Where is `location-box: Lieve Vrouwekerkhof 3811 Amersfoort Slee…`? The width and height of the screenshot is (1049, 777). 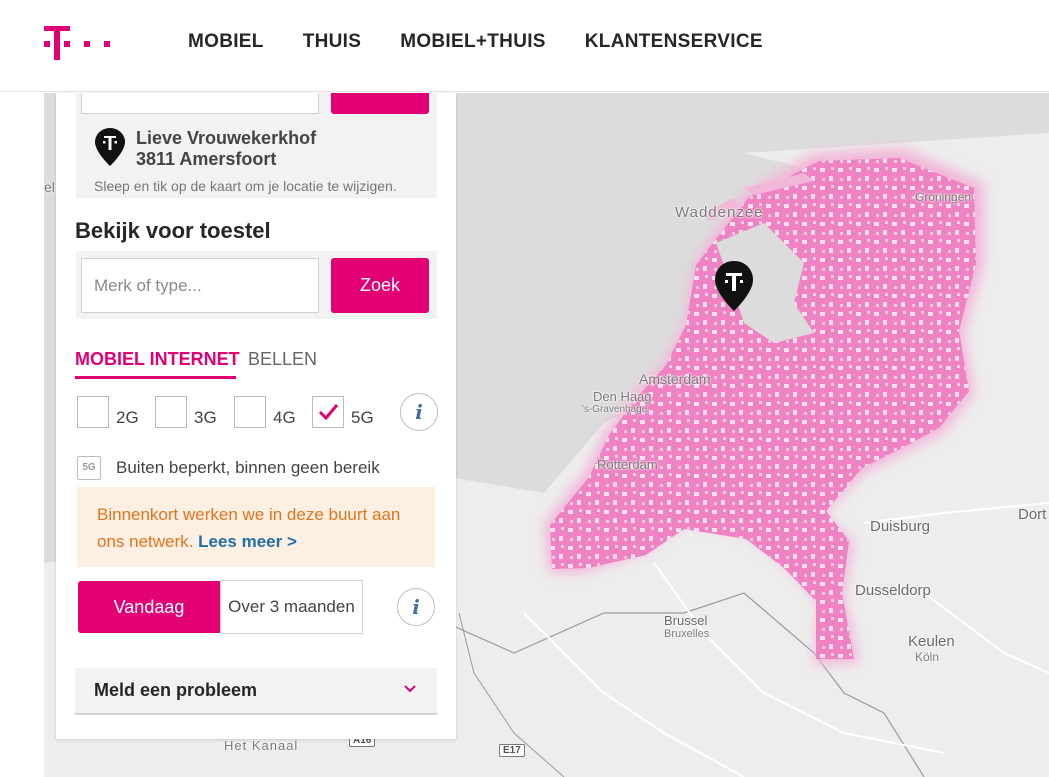
location-box: Lieve Vrouwekerkhof 3811 Amersfoort Slee… is located at coordinates (256, 145).